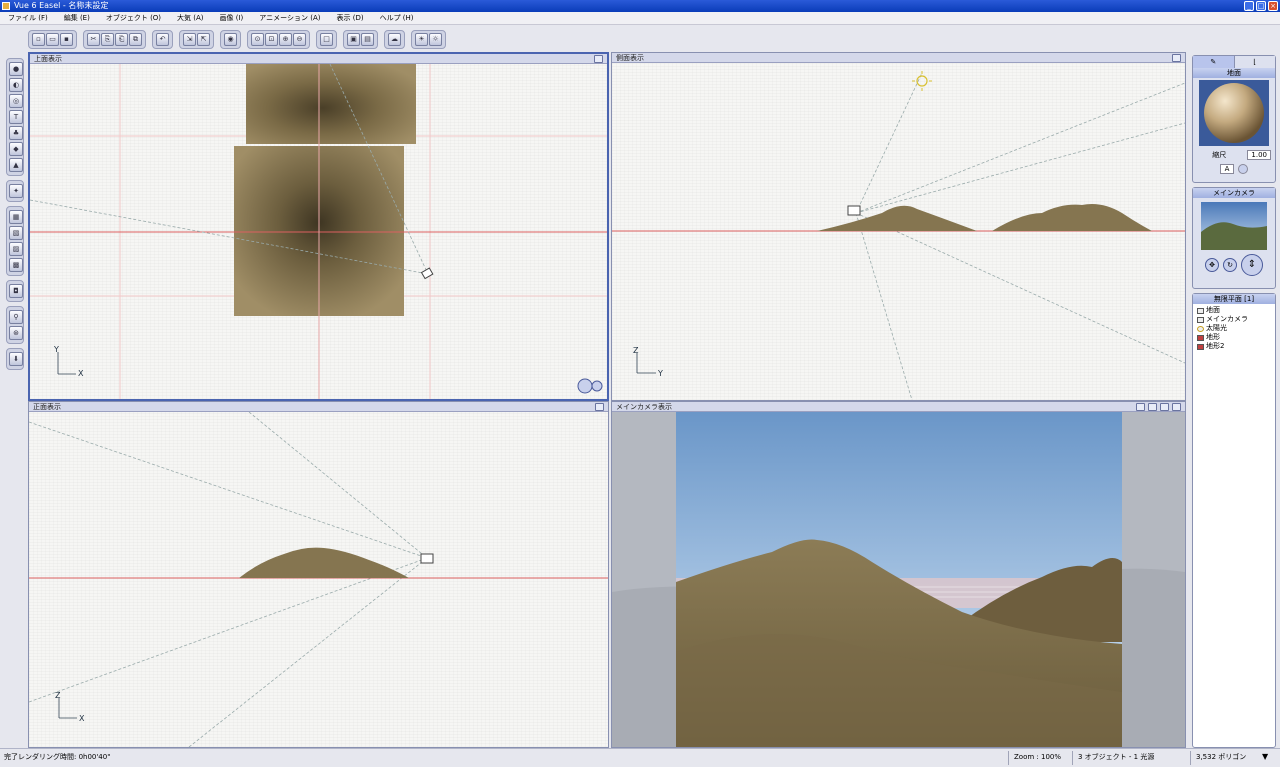 Image resolution: width=1280 pixels, height=767 pixels. I want to click on terrain-tool-icon: ▲, so click(16, 165).